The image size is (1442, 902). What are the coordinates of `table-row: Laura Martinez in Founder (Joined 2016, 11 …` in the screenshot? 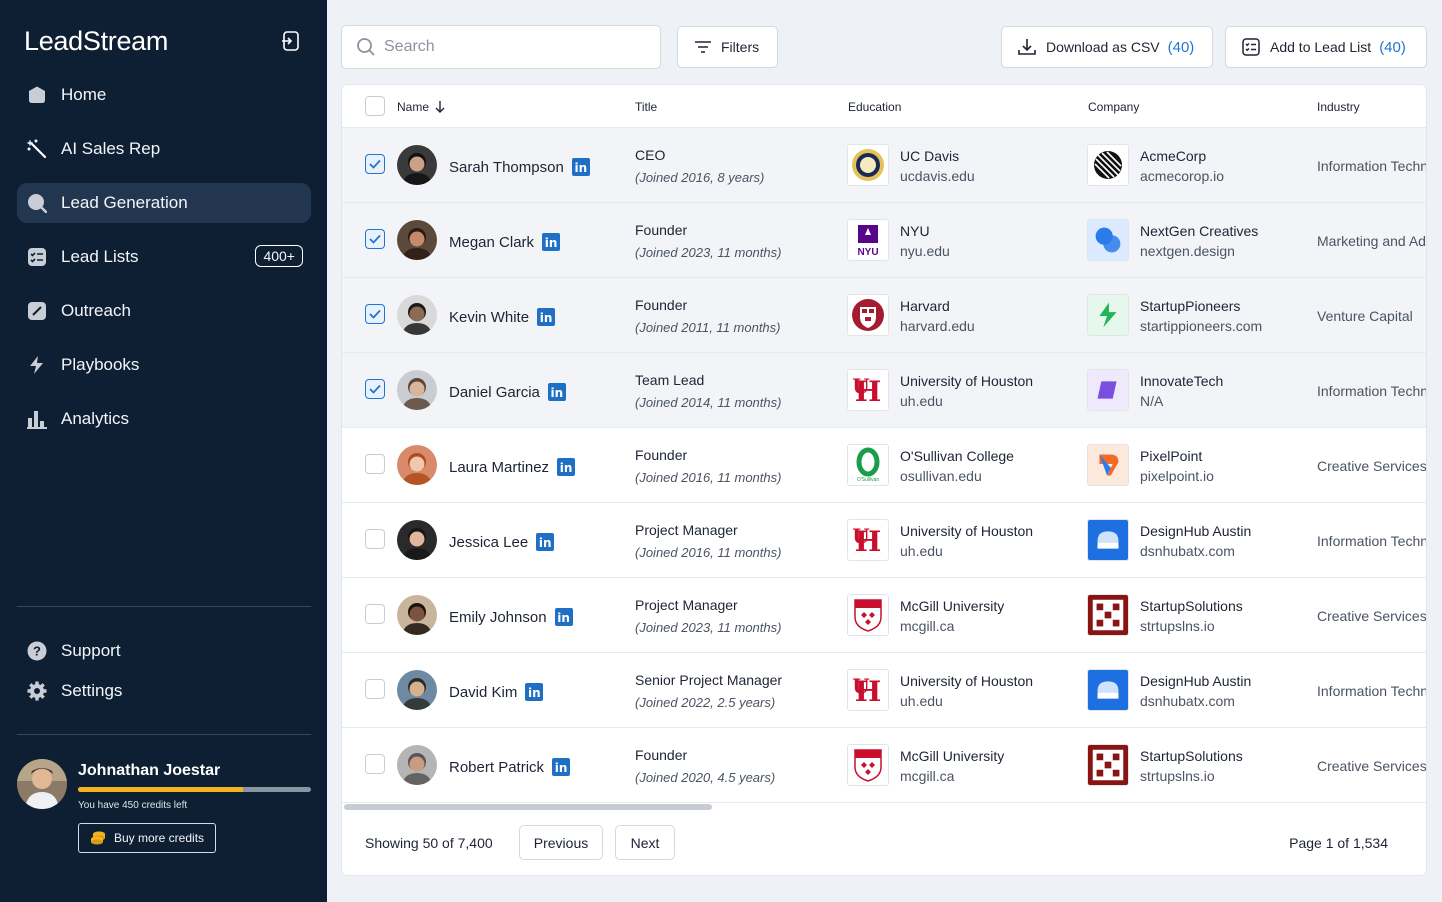 It's located at (884, 465).